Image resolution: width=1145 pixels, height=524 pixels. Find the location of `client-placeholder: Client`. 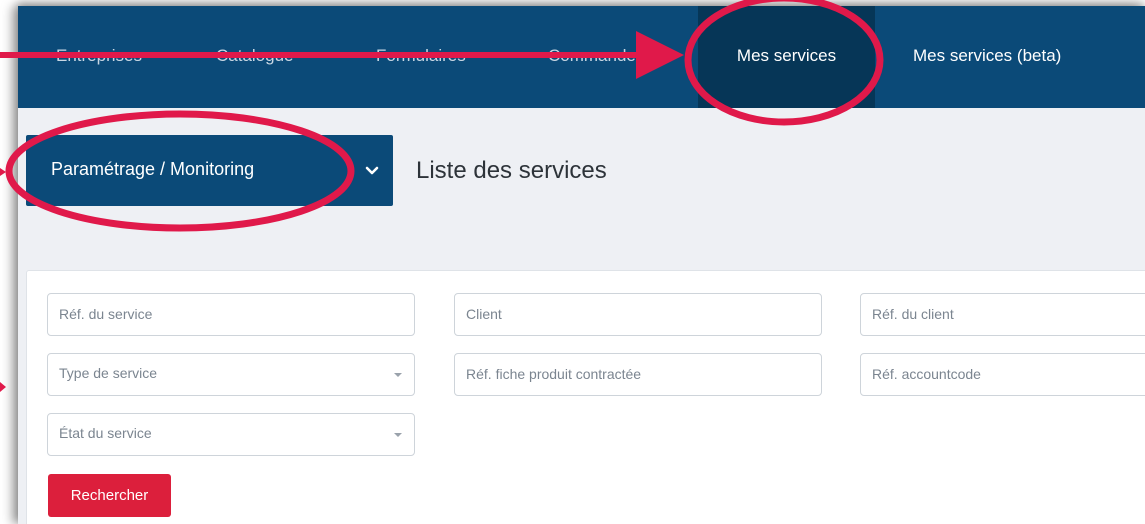

client-placeholder: Client is located at coordinates (484, 314).